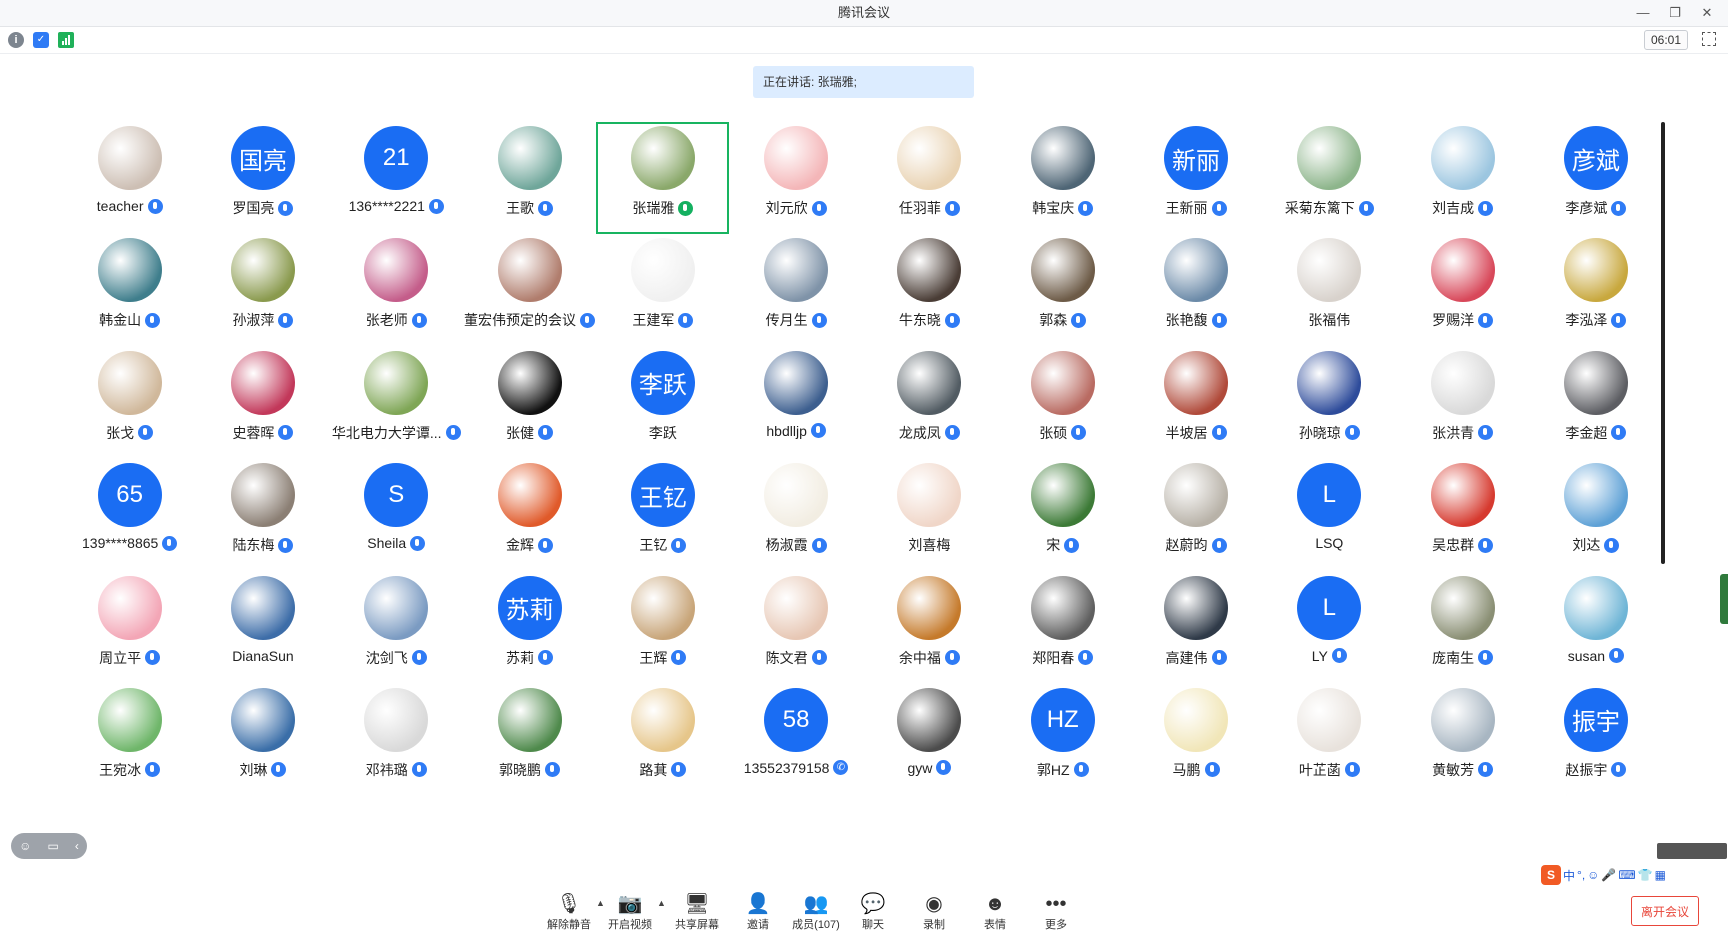 Image resolution: width=1728 pixels, height=939 pixels. Describe the element at coordinates (1595, 178) in the screenshot. I see `participant-tile: 彦斌 李彦斌` at that location.